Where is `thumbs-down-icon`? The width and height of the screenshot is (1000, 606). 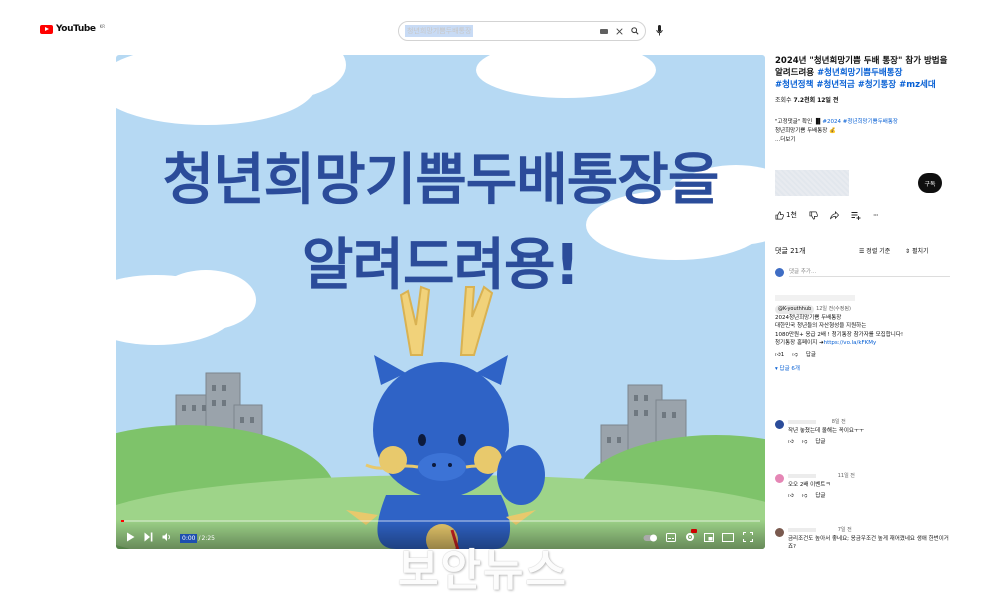 thumbs-down-icon is located at coordinates (813, 215).